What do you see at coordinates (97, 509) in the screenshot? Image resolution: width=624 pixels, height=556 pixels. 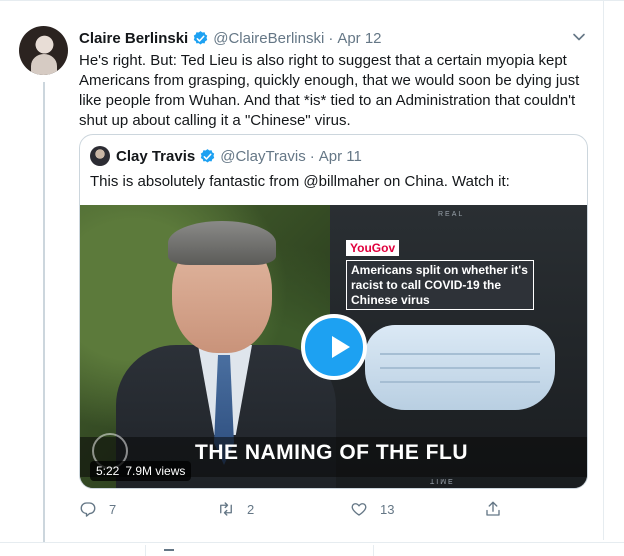 I see `reply-button: 7` at bounding box center [97, 509].